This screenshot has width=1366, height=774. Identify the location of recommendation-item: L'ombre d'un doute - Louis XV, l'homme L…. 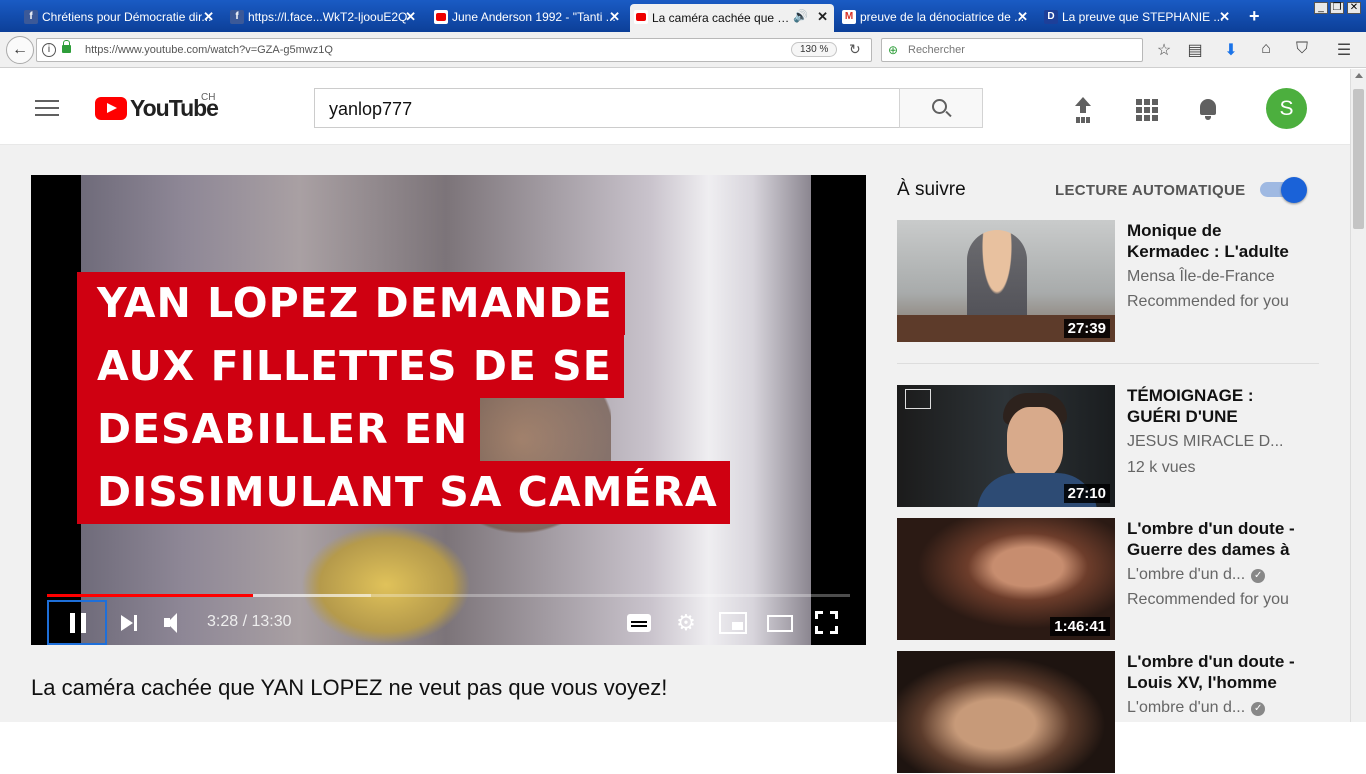
(1112, 712).